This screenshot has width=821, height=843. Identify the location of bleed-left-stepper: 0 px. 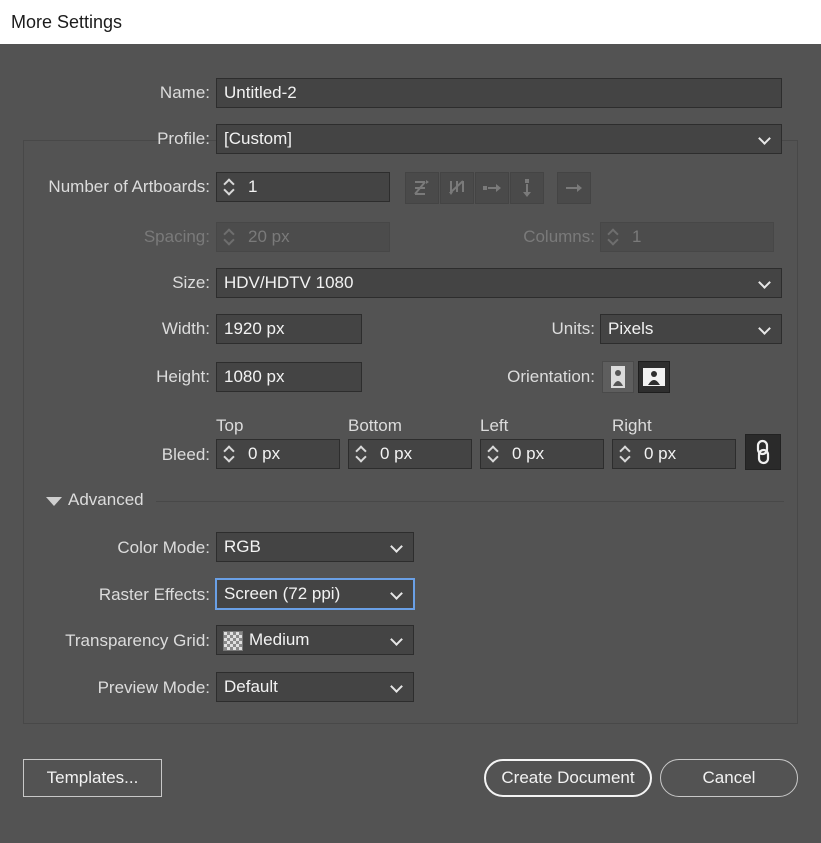
(542, 454).